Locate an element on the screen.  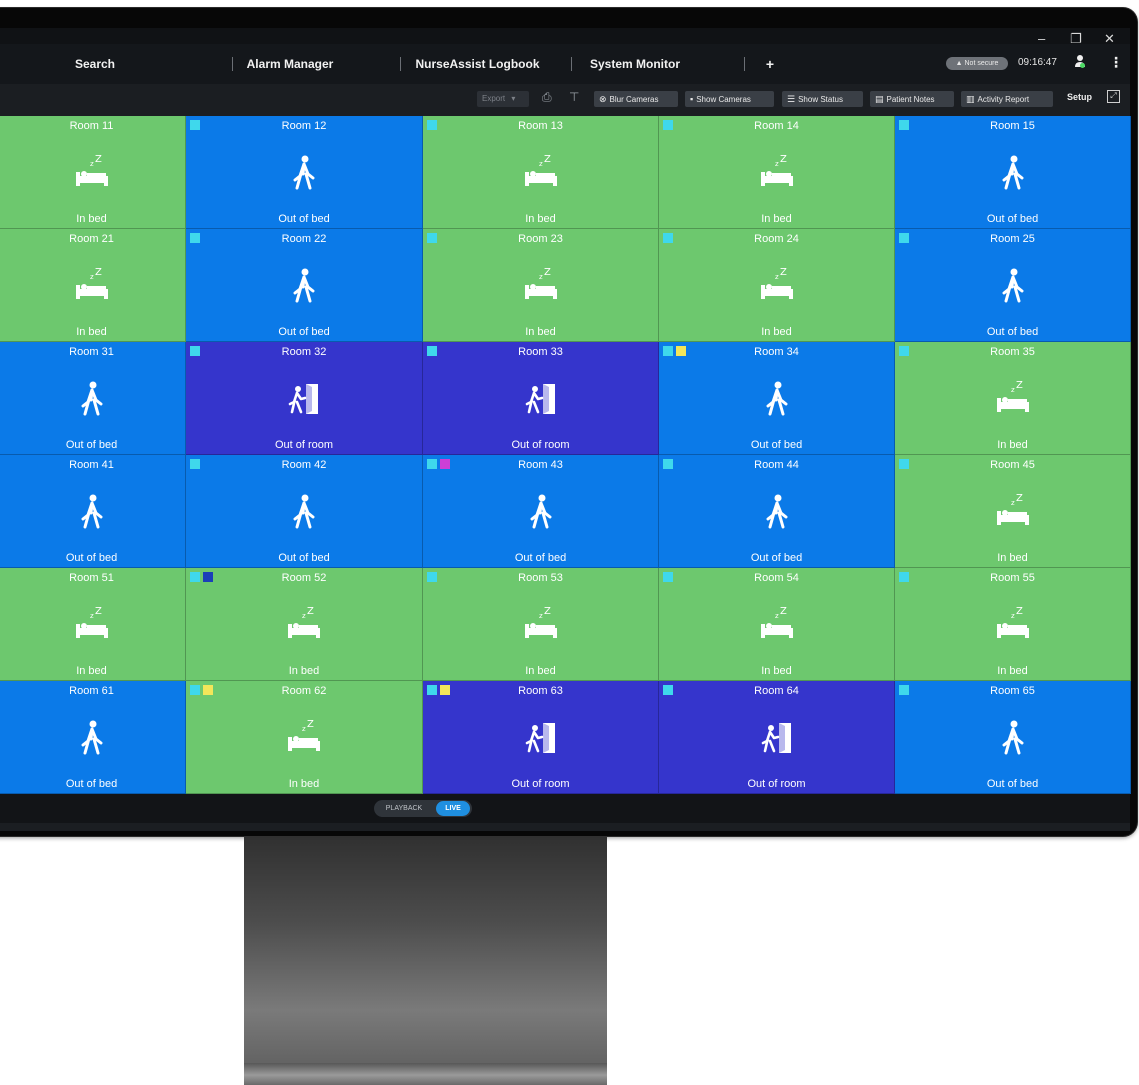
room-name: Room 43 is located at coordinates (540, 465).